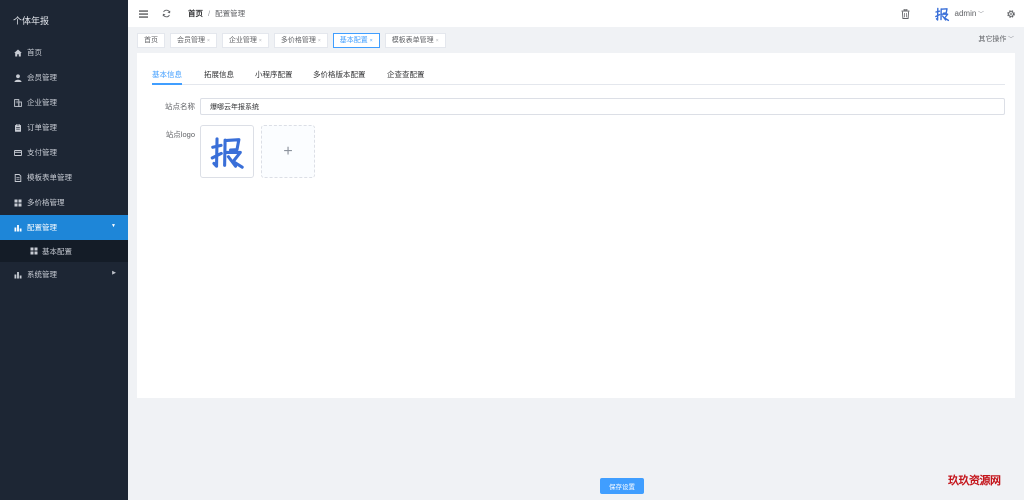  Describe the element at coordinates (64, 227) in the screenshot. I see `sidebar-item-config: 配置管理 ▼` at that location.